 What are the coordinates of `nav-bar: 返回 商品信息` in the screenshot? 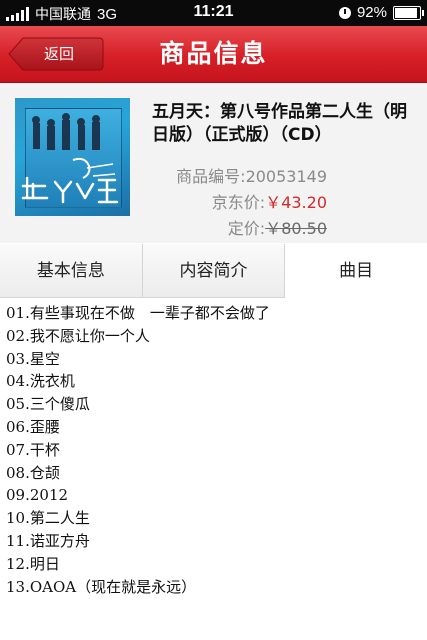 It's located at (213, 54).